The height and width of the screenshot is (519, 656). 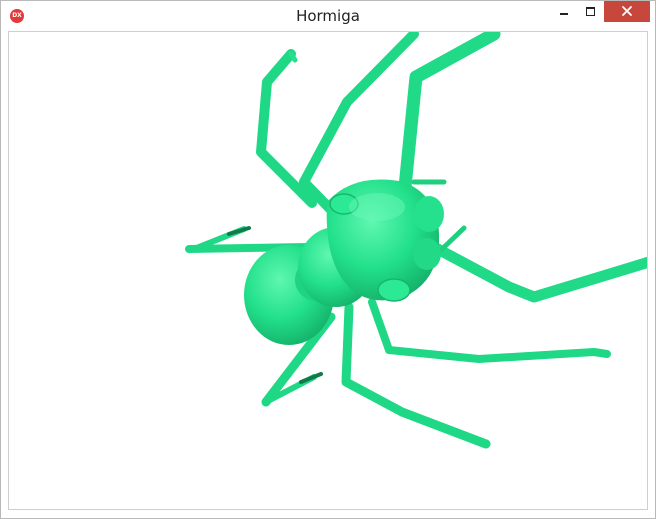 I want to click on ant-mandible-lower, so click(x=427, y=254).